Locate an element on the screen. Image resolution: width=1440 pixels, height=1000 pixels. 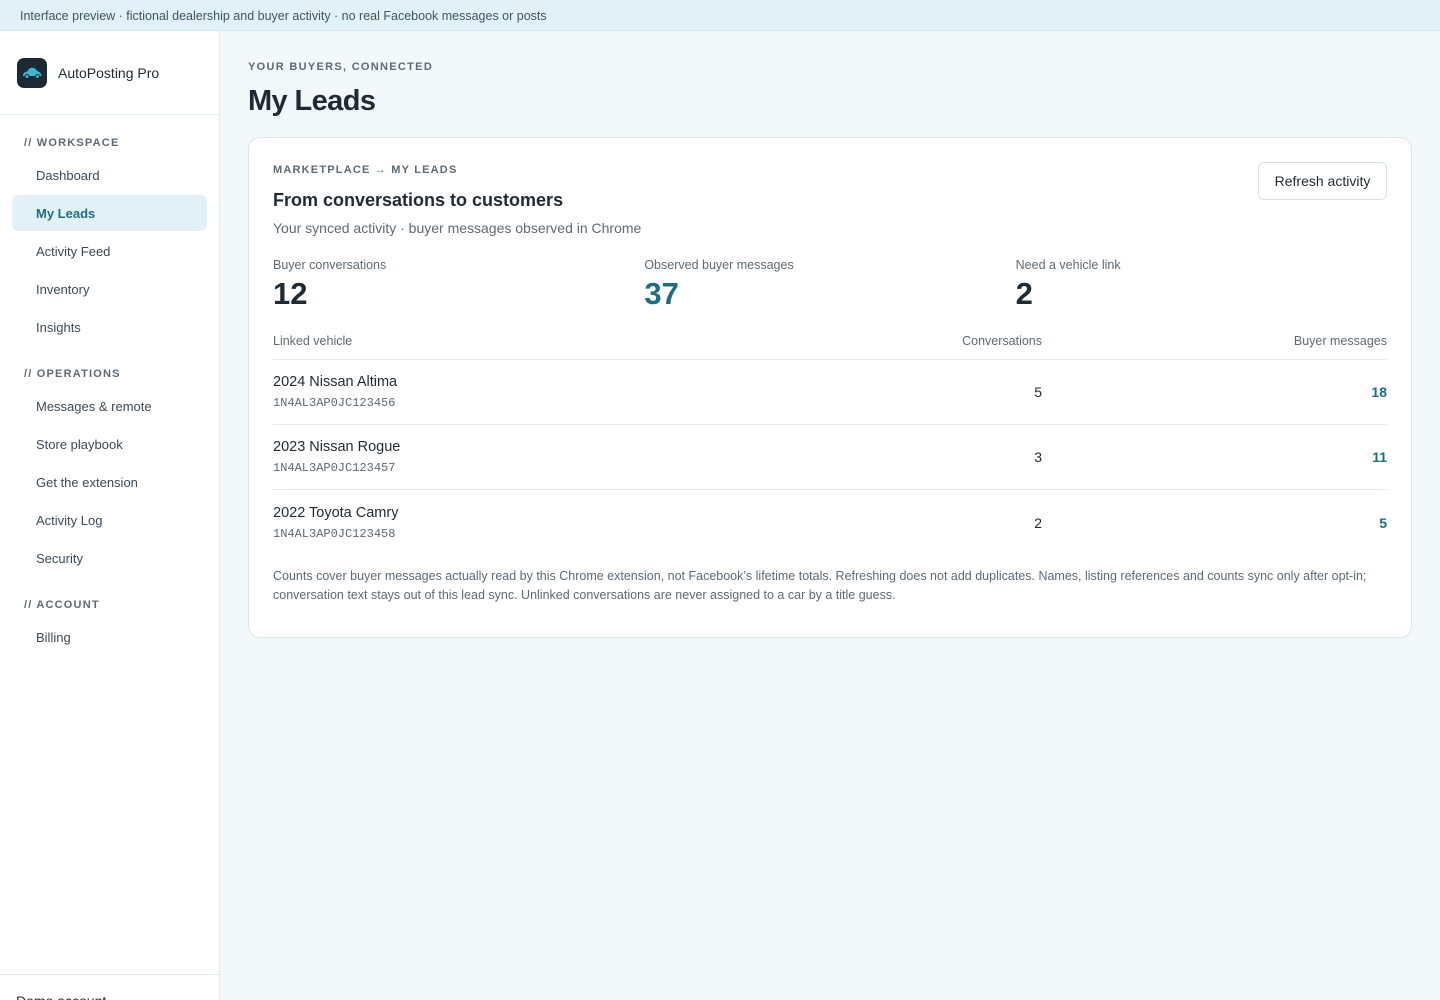
buyer-messages-count: 11 is located at coordinates (1379, 457).